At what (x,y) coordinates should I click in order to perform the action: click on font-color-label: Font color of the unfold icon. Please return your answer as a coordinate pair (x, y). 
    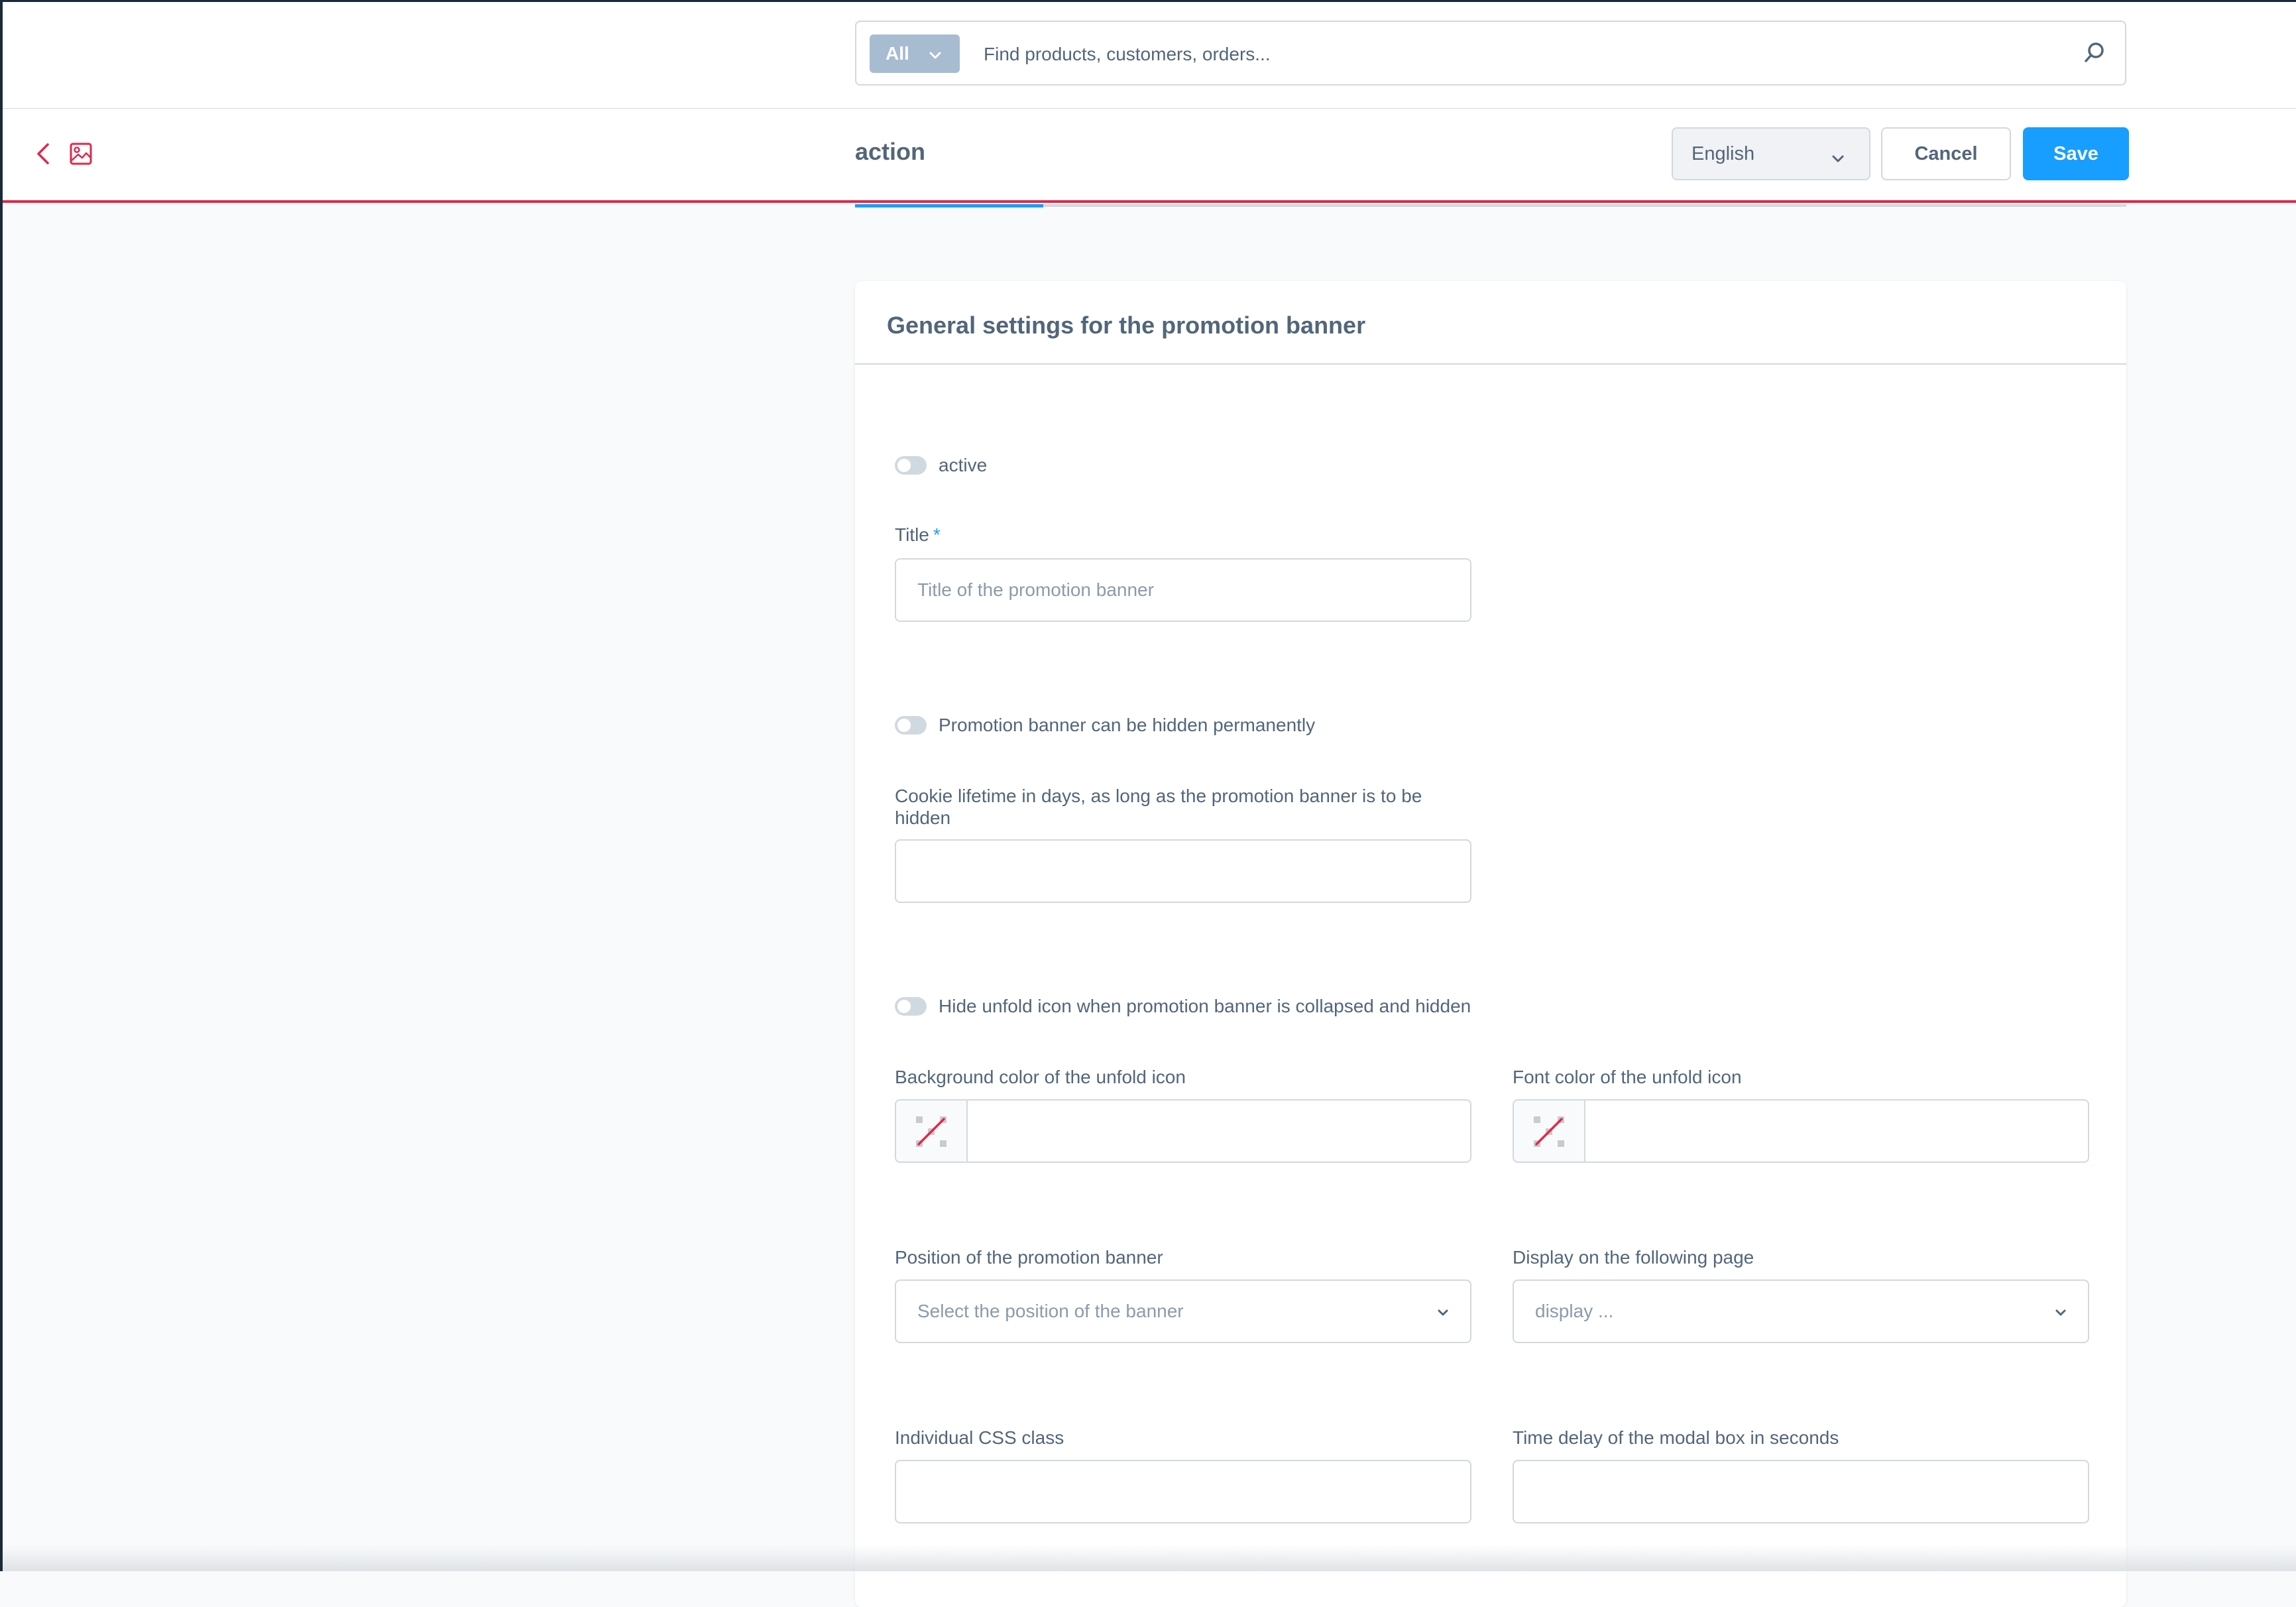
    Looking at the image, I should click on (1627, 1077).